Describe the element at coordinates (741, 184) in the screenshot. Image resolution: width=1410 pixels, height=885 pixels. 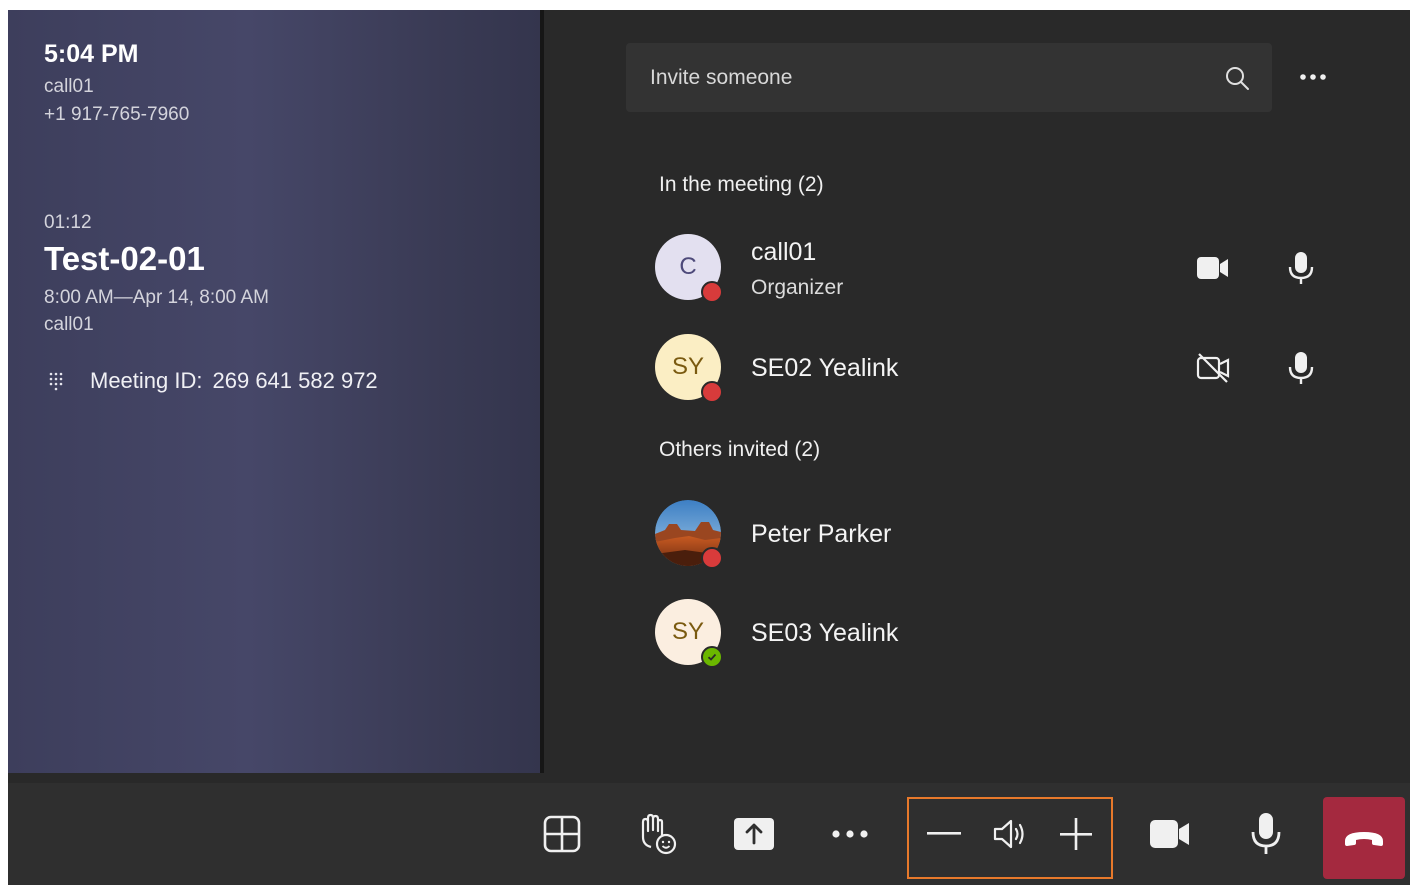
I see `in-meeting-header: In the meeting (2)` at that location.